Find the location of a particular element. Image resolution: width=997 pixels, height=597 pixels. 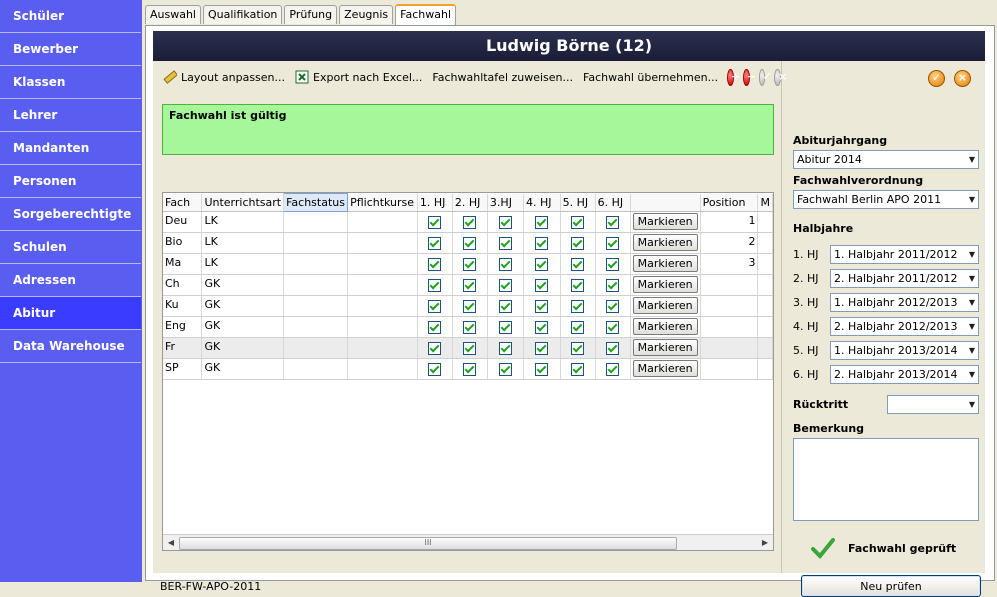

column-header: M is located at coordinates (765, 202).